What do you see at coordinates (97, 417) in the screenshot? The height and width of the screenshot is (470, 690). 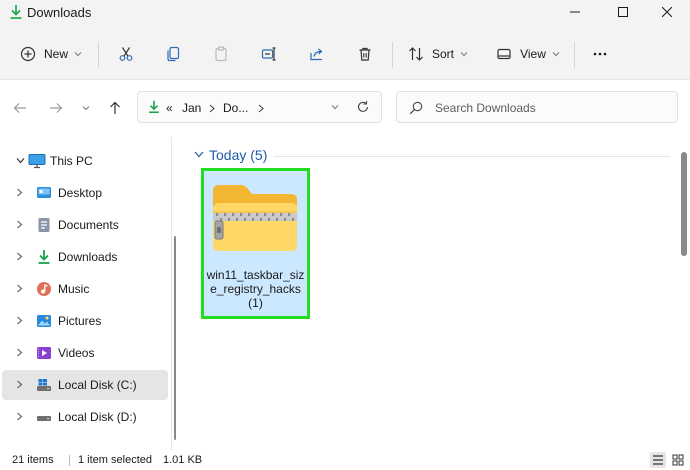 I see `sidebar-item-label: Local Disk (D:)` at bounding box center [97, 417].